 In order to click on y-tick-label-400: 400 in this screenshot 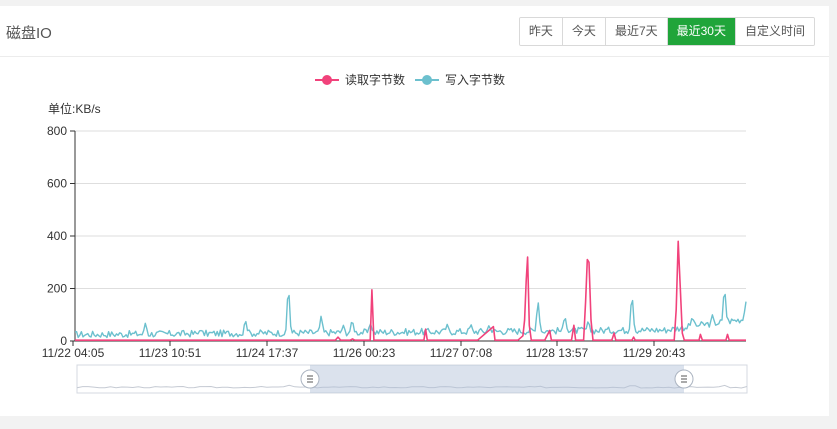, I will do `click(57, 236)`.